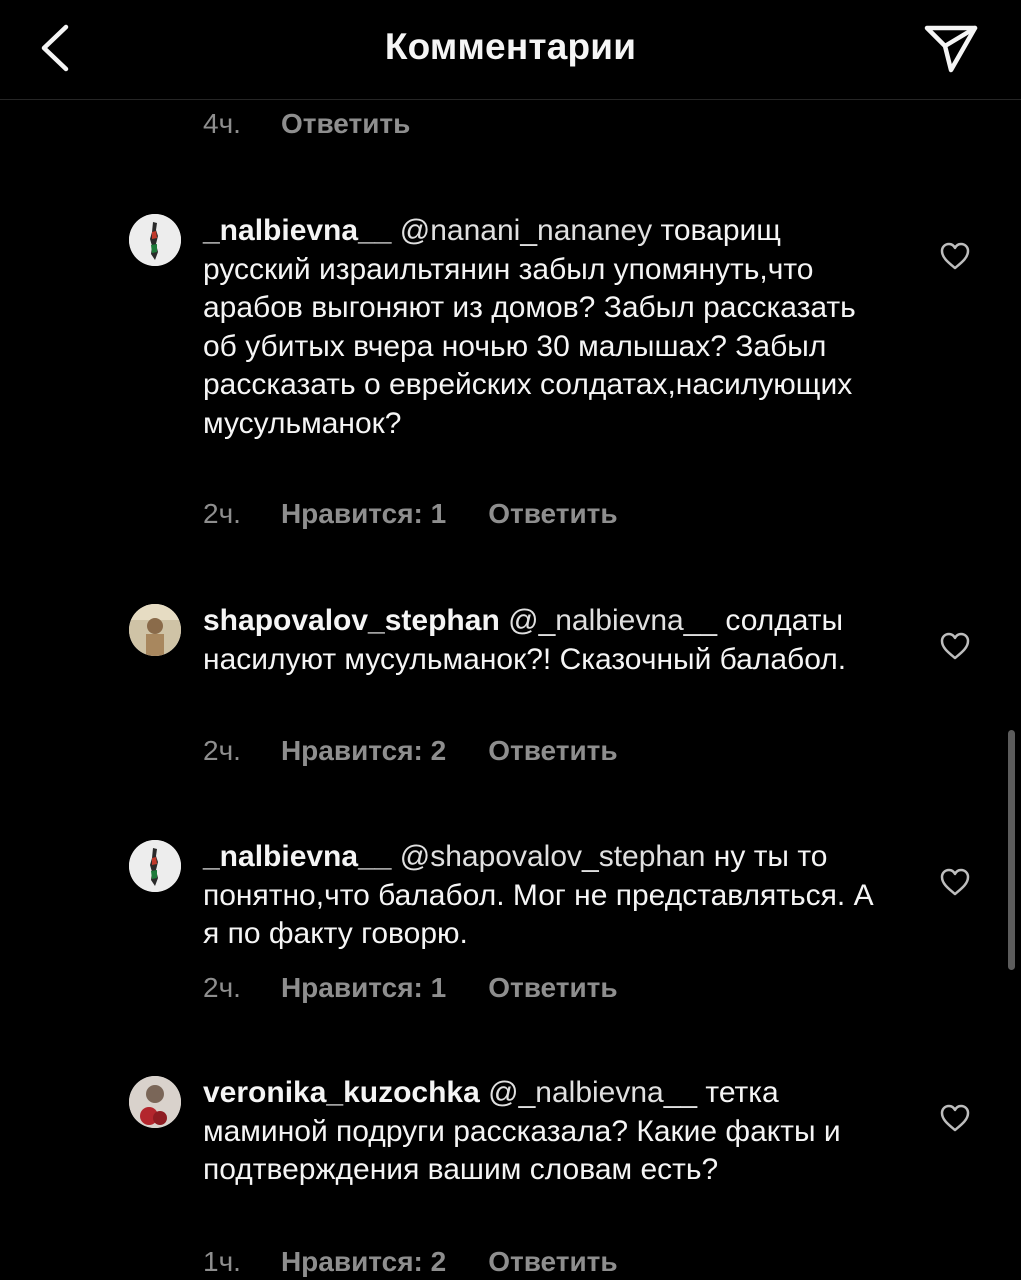 The image size is (1021, 1280). What do you see at coordinates (510, 46) in the screenshot?
I see `page-title: Комментарии` at bounding box center [510, 46].